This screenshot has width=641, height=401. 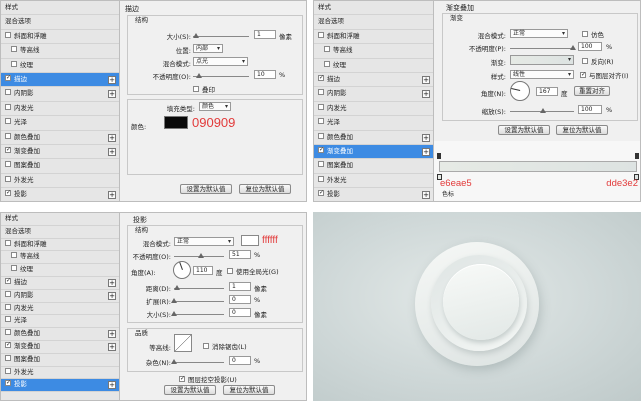 I want to click on opacity-input: 51, so click(x=240, y=254).